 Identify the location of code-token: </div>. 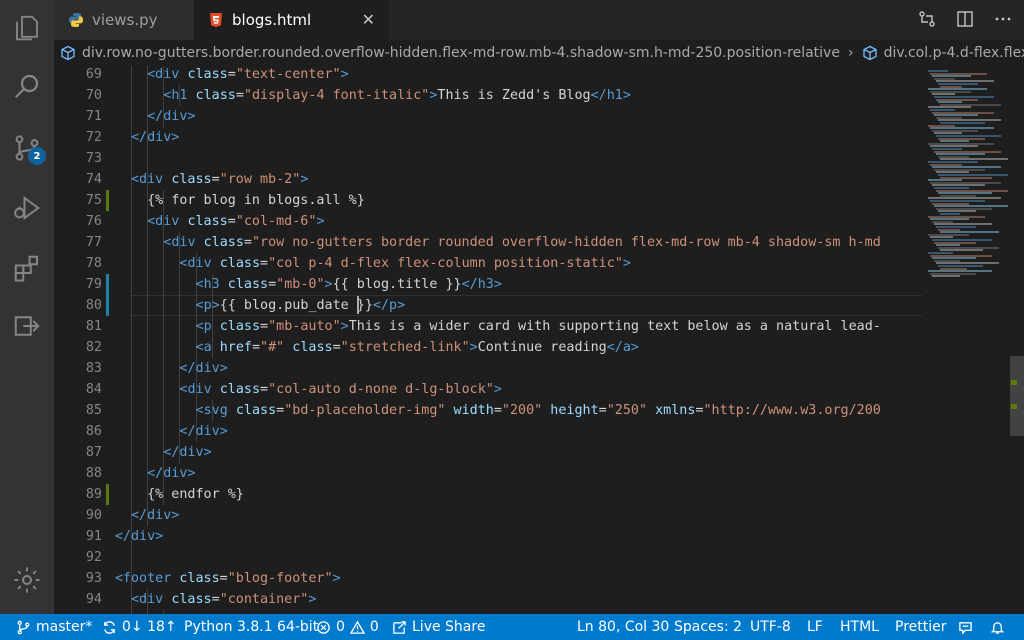
(203, 368).